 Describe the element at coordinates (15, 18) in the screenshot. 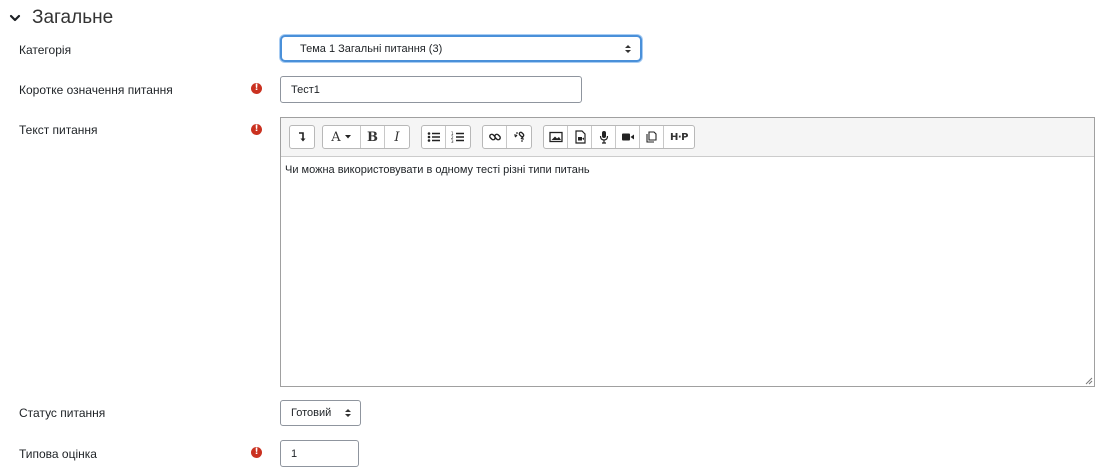

I see `chevron-down-icon` at that location.